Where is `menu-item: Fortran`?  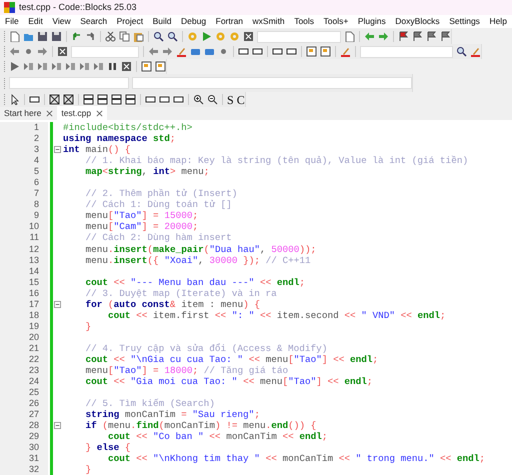 menu-item: Fortran is located at coordinates (230, 21).